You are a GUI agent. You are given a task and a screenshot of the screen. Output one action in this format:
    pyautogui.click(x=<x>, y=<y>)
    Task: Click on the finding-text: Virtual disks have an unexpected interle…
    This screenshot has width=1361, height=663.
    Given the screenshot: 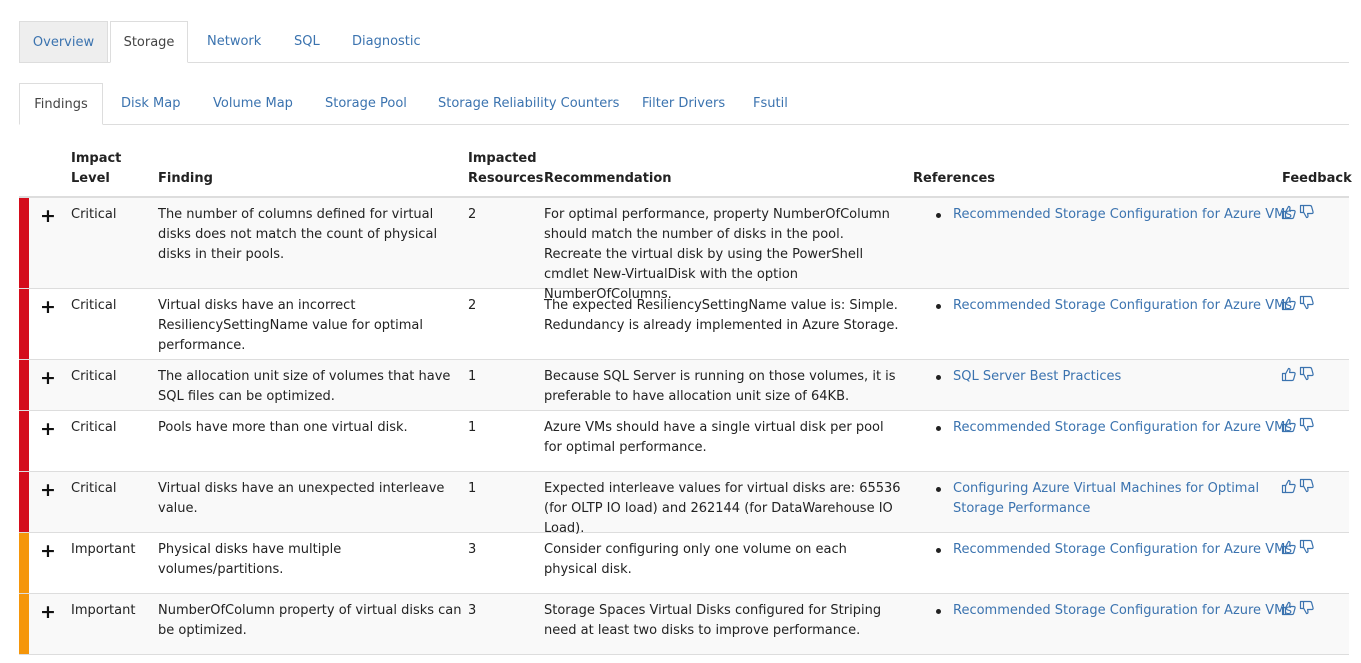 What is the action you would take?
    pyautogui.click(x=301, y=498)
    